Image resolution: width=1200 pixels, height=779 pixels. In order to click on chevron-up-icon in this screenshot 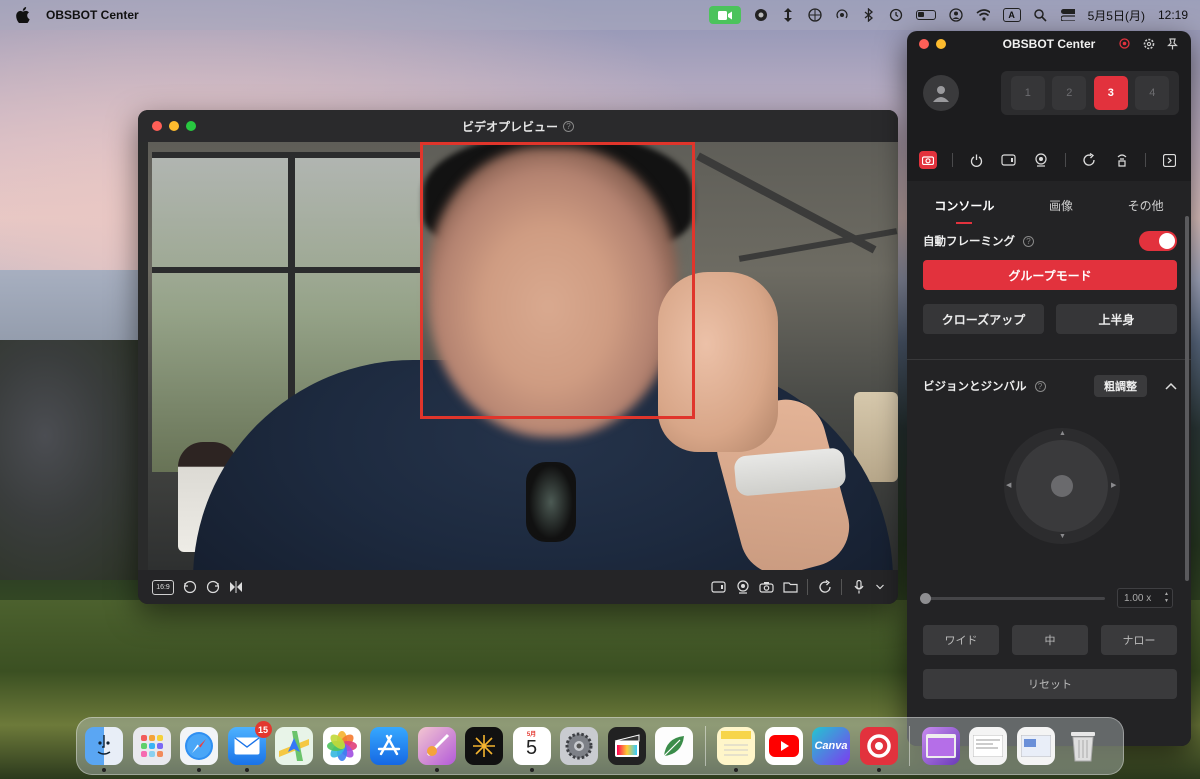, I will do `click(1171, 386)`.